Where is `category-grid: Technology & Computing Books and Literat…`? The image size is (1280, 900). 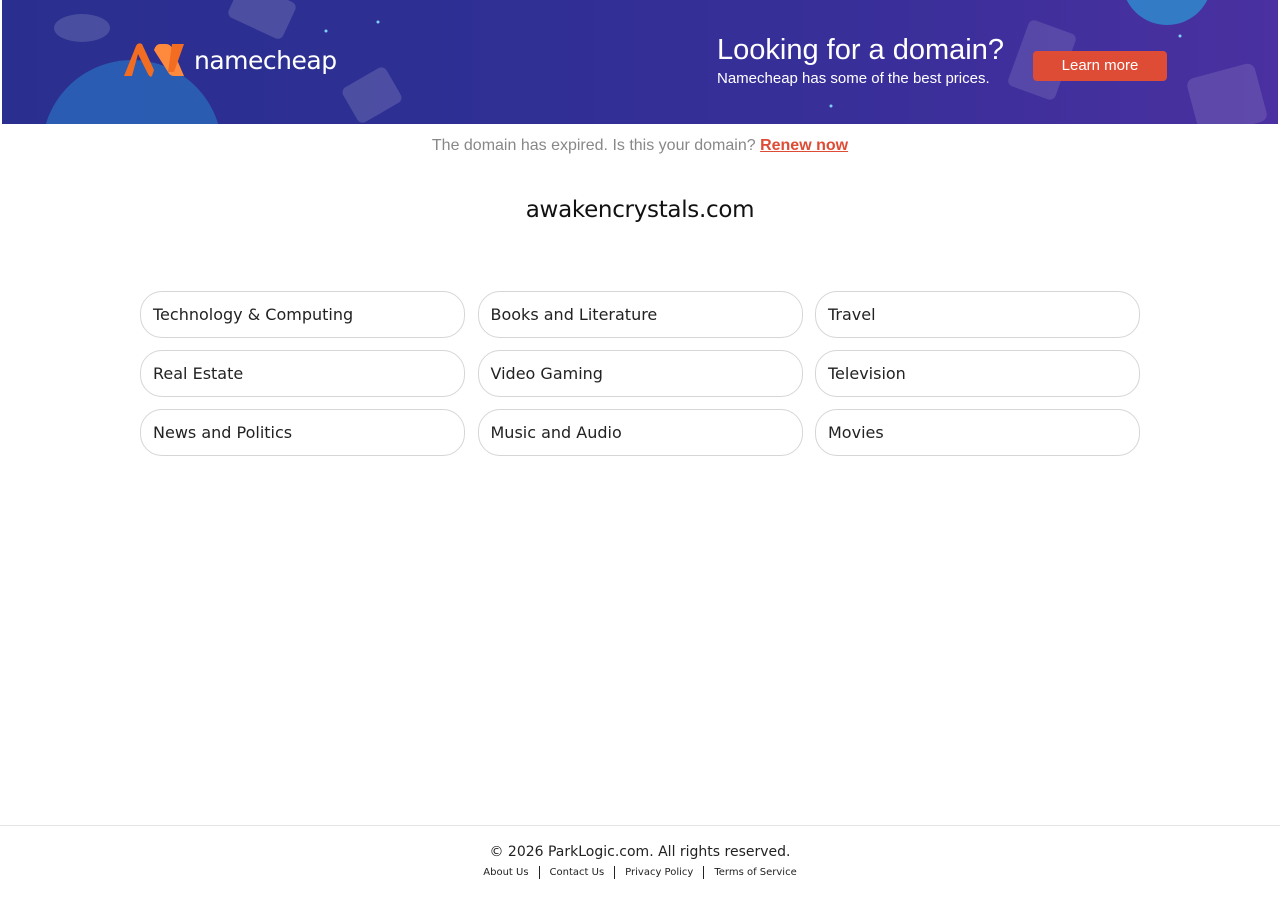 category-grid: Technology & Computing Books and Literat… is located at coordinates (640, 373).